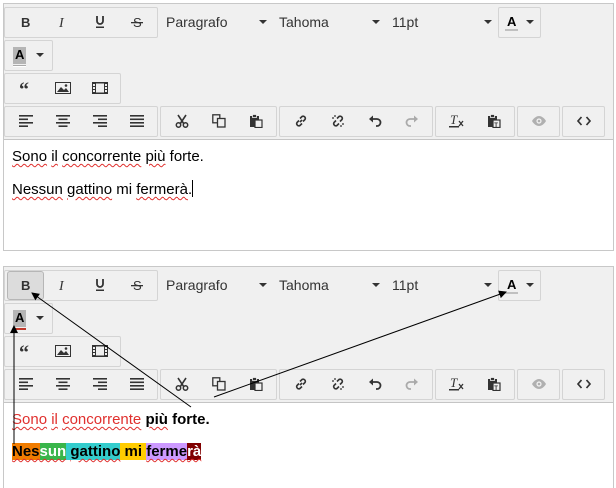  What do you see at coordinates (167, 451) in the screenshot?
I see `text-run: ferme` at bounding box center [167, 451].